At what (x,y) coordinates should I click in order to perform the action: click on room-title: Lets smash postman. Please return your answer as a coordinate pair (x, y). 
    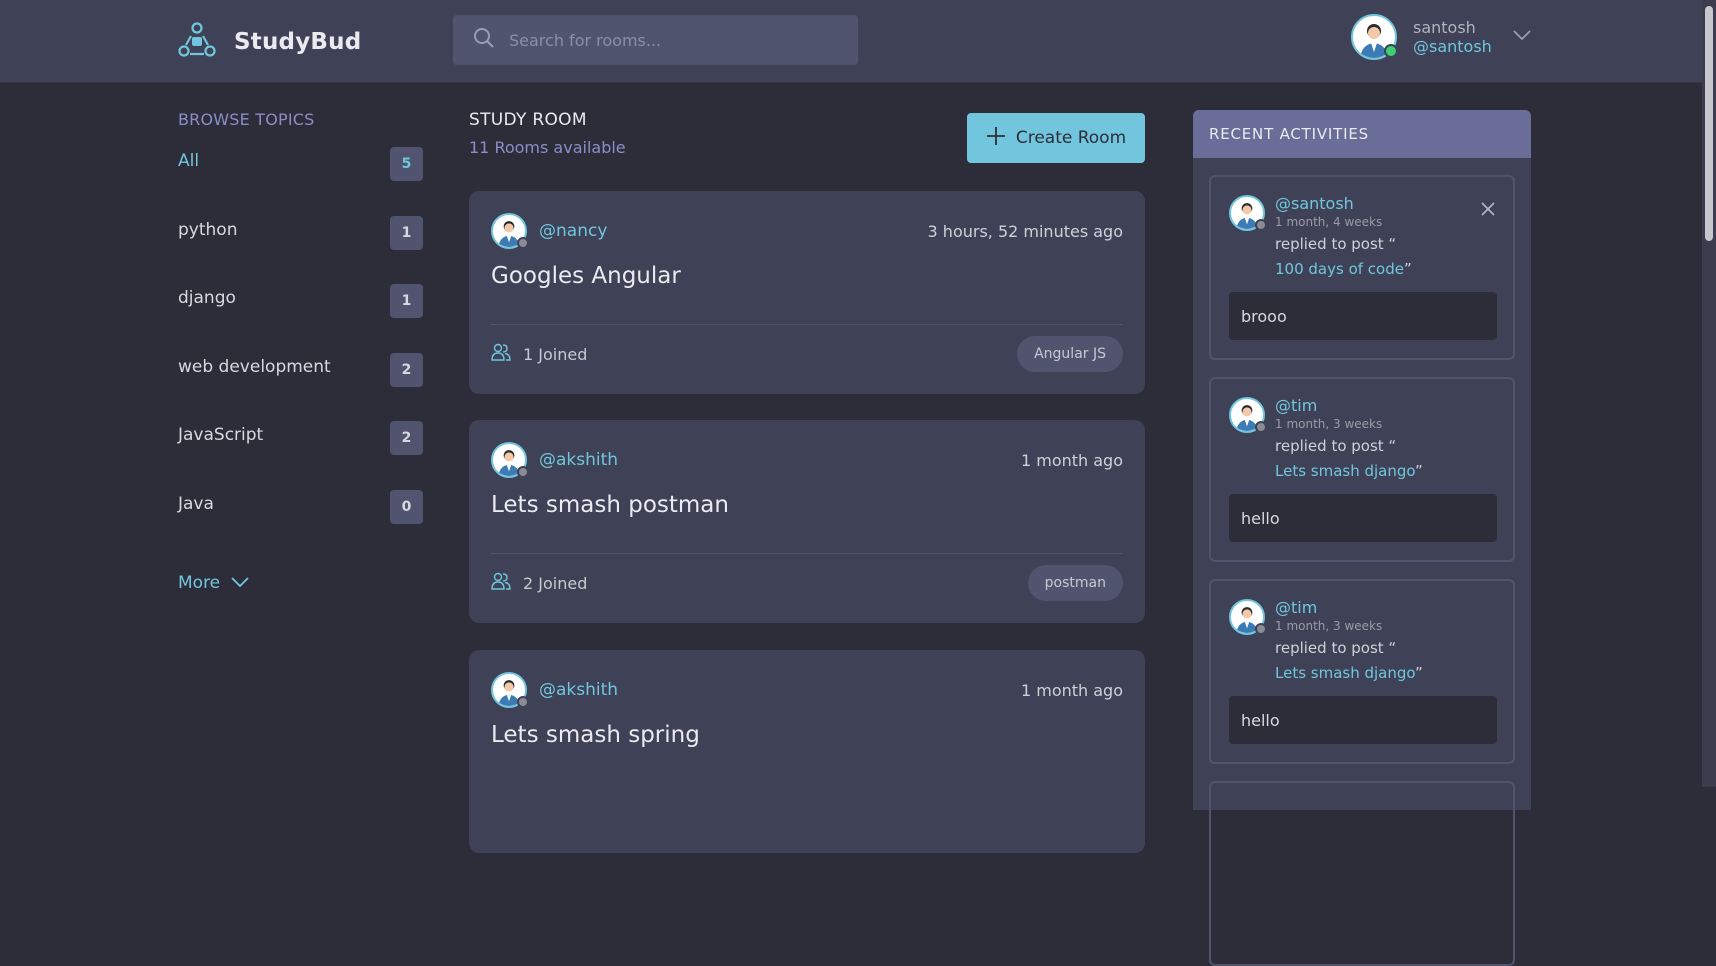
    Looking at the image, I should click on (610, 505).